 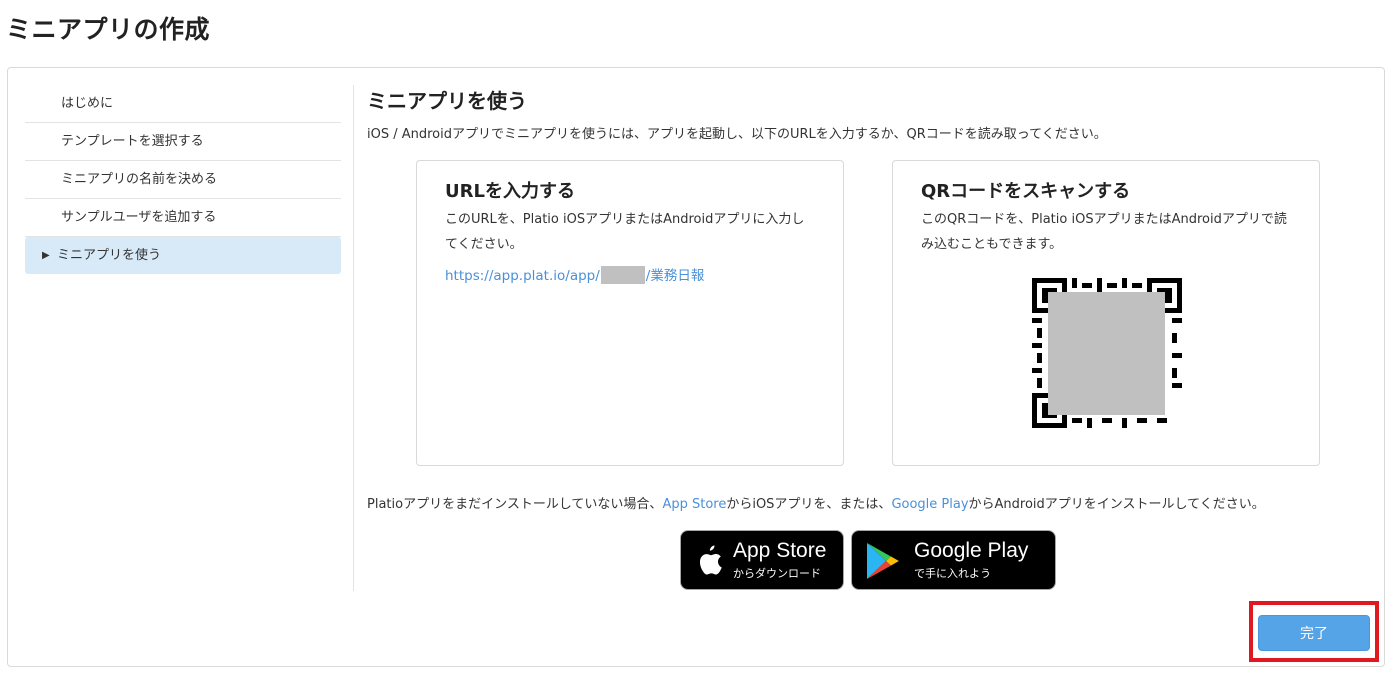 I want to click on install-text-part: からiOSアプリを、または、, so click(x=809, y=504).